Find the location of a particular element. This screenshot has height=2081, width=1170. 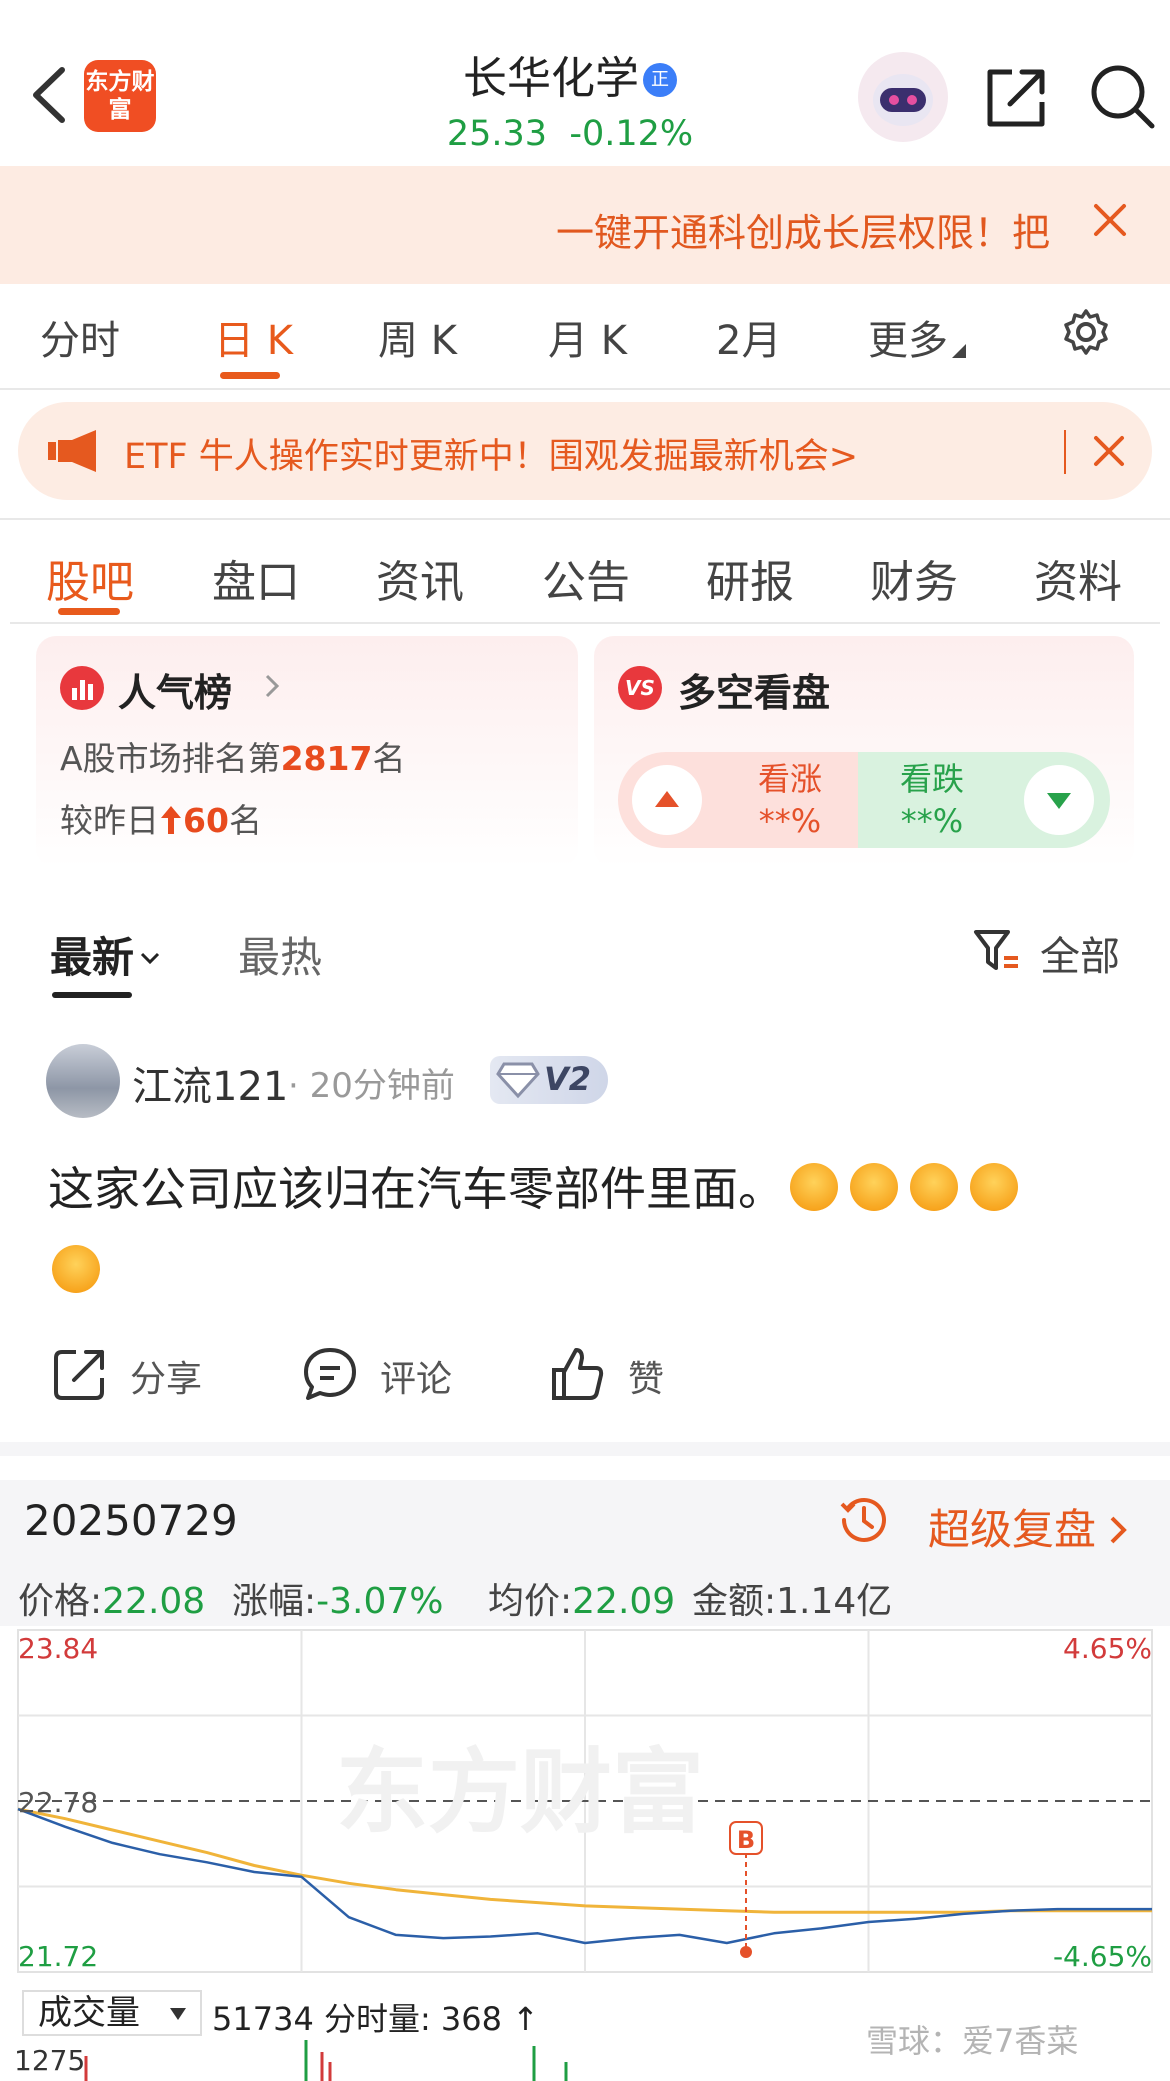

rank-prefix: A股市场排名第 is located at coordinates (170, 758).